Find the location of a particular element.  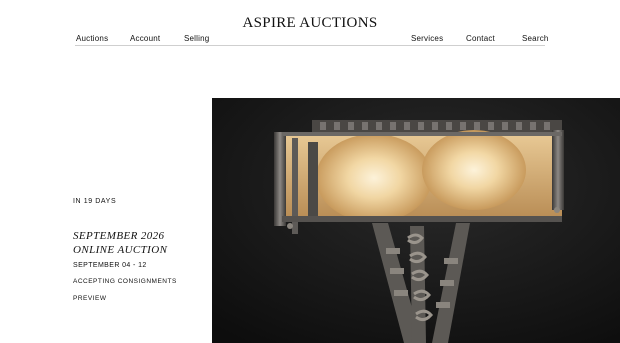

auction-title-line2: ONLINE AUCTION is located at coordinates (120, 250).